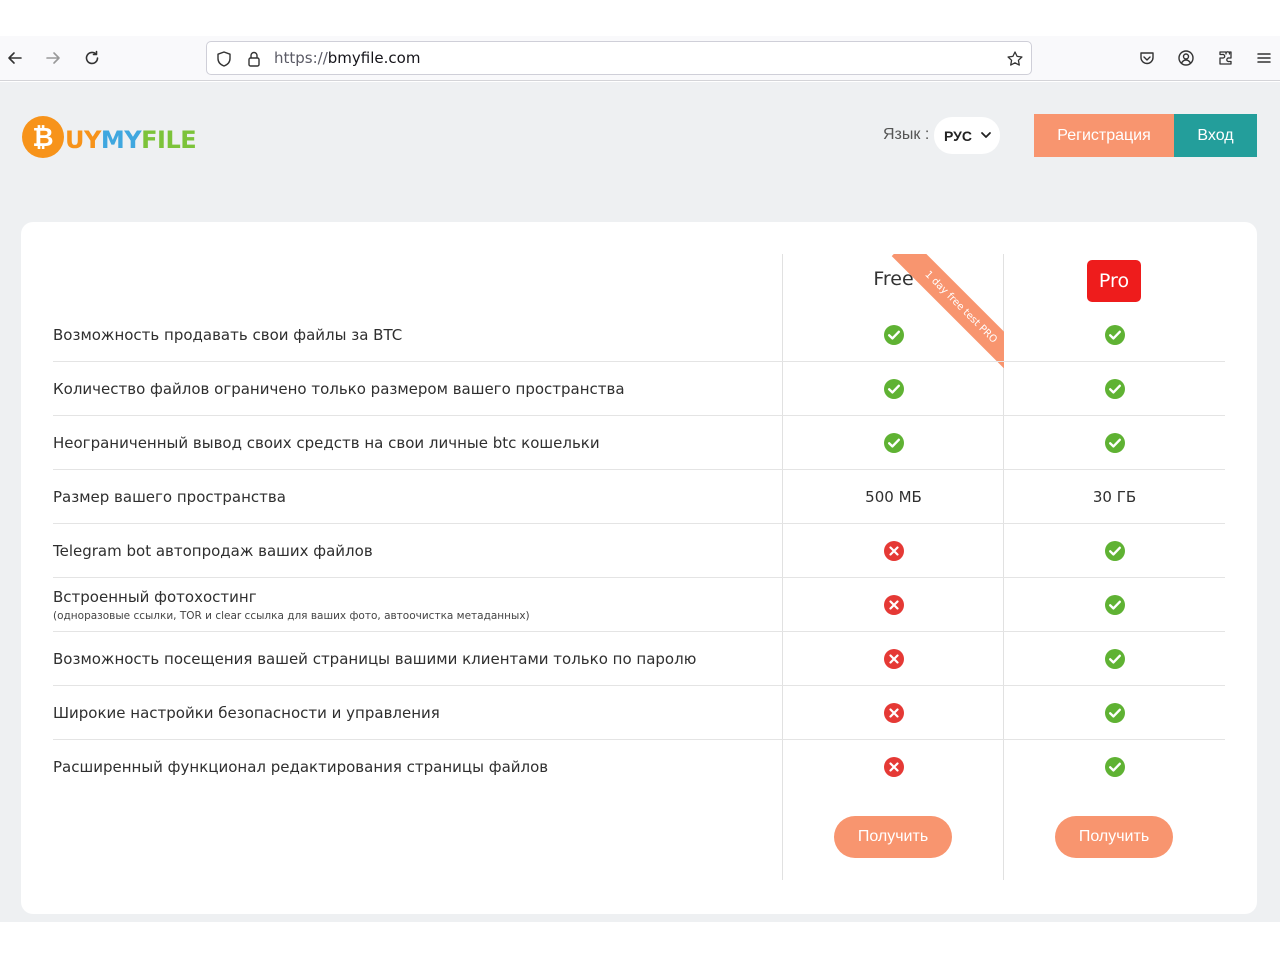 The width and height of the screenshot is (1280, 960). I want to click on site-logo: ₿ UYMYFILE, so click(109, 137).